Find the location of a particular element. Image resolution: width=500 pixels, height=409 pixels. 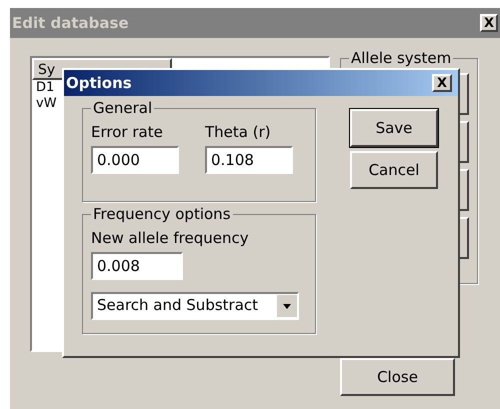

field-label: Theta (r) is located at coordinates (238, 132).